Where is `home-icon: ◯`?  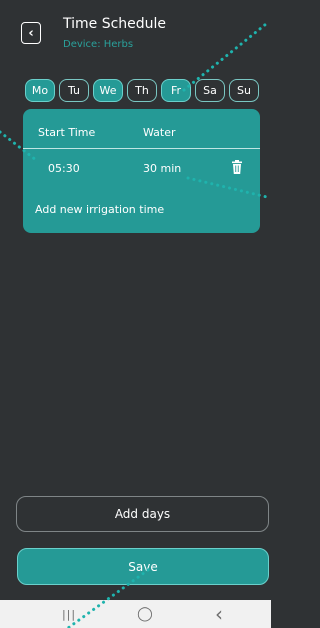 home-icon: ◯ is located at coordinates (145, 614).